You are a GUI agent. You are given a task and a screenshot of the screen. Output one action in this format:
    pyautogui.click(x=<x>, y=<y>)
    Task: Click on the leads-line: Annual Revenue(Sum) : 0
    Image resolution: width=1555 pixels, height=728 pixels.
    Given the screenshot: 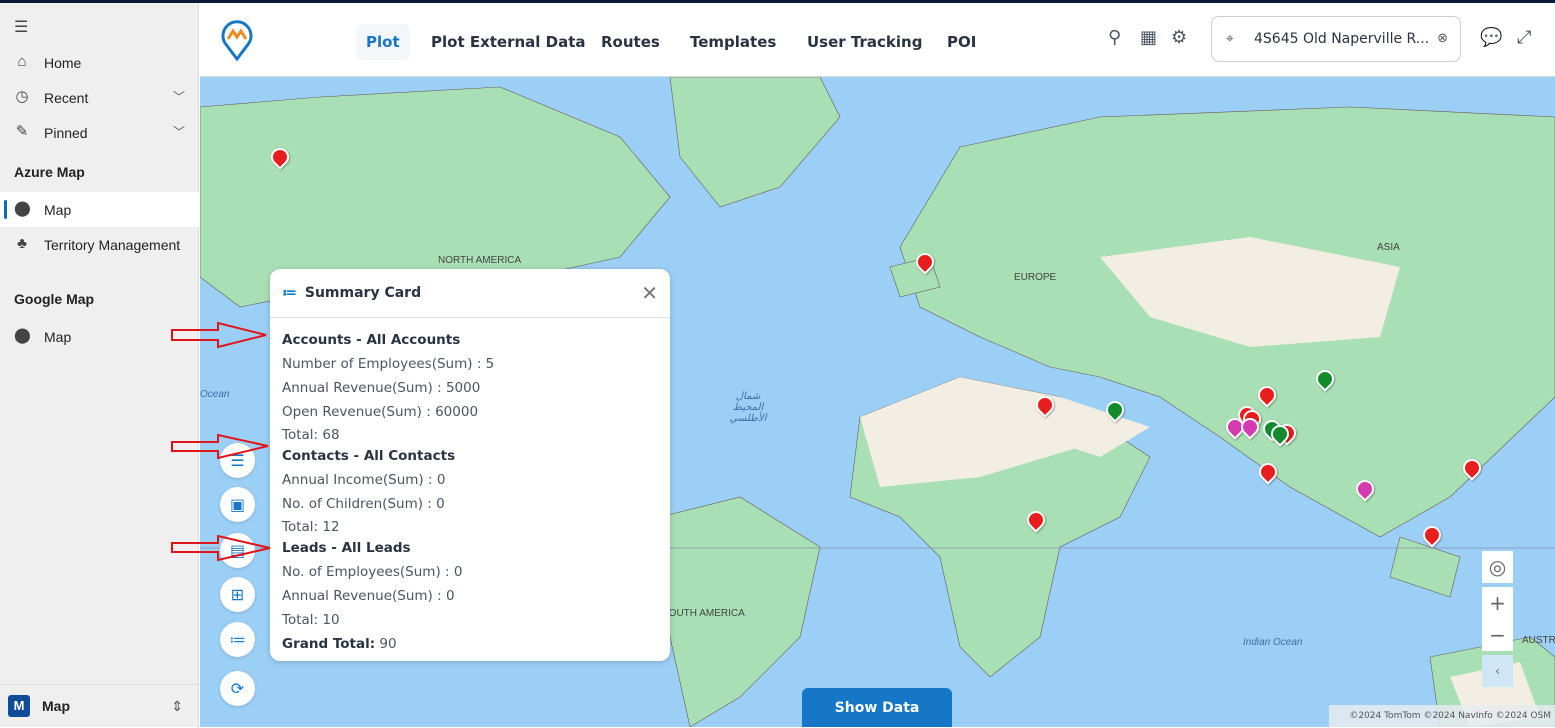 What is the action you would take?
    pyautogui.click(x=368, y=596)
    